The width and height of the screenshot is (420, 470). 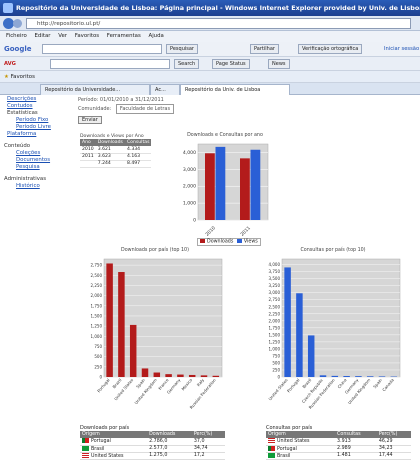 What do you see at coordinates (225, 135) in the screenshot?
I see `yearly-chart-block: Downloads e Consultas por ano` at bounding box center [225, 135].